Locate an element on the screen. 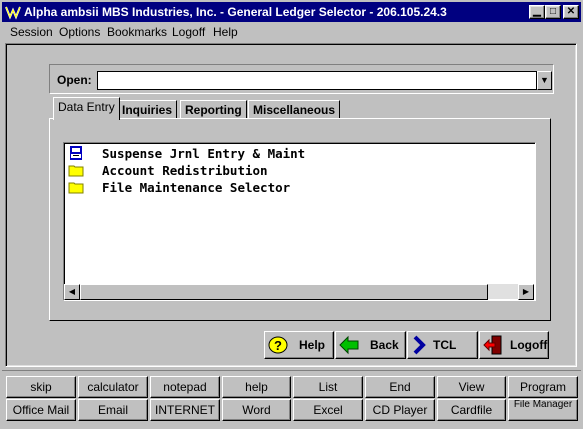  help-button: ? Help is located at coordinates (299, 345).